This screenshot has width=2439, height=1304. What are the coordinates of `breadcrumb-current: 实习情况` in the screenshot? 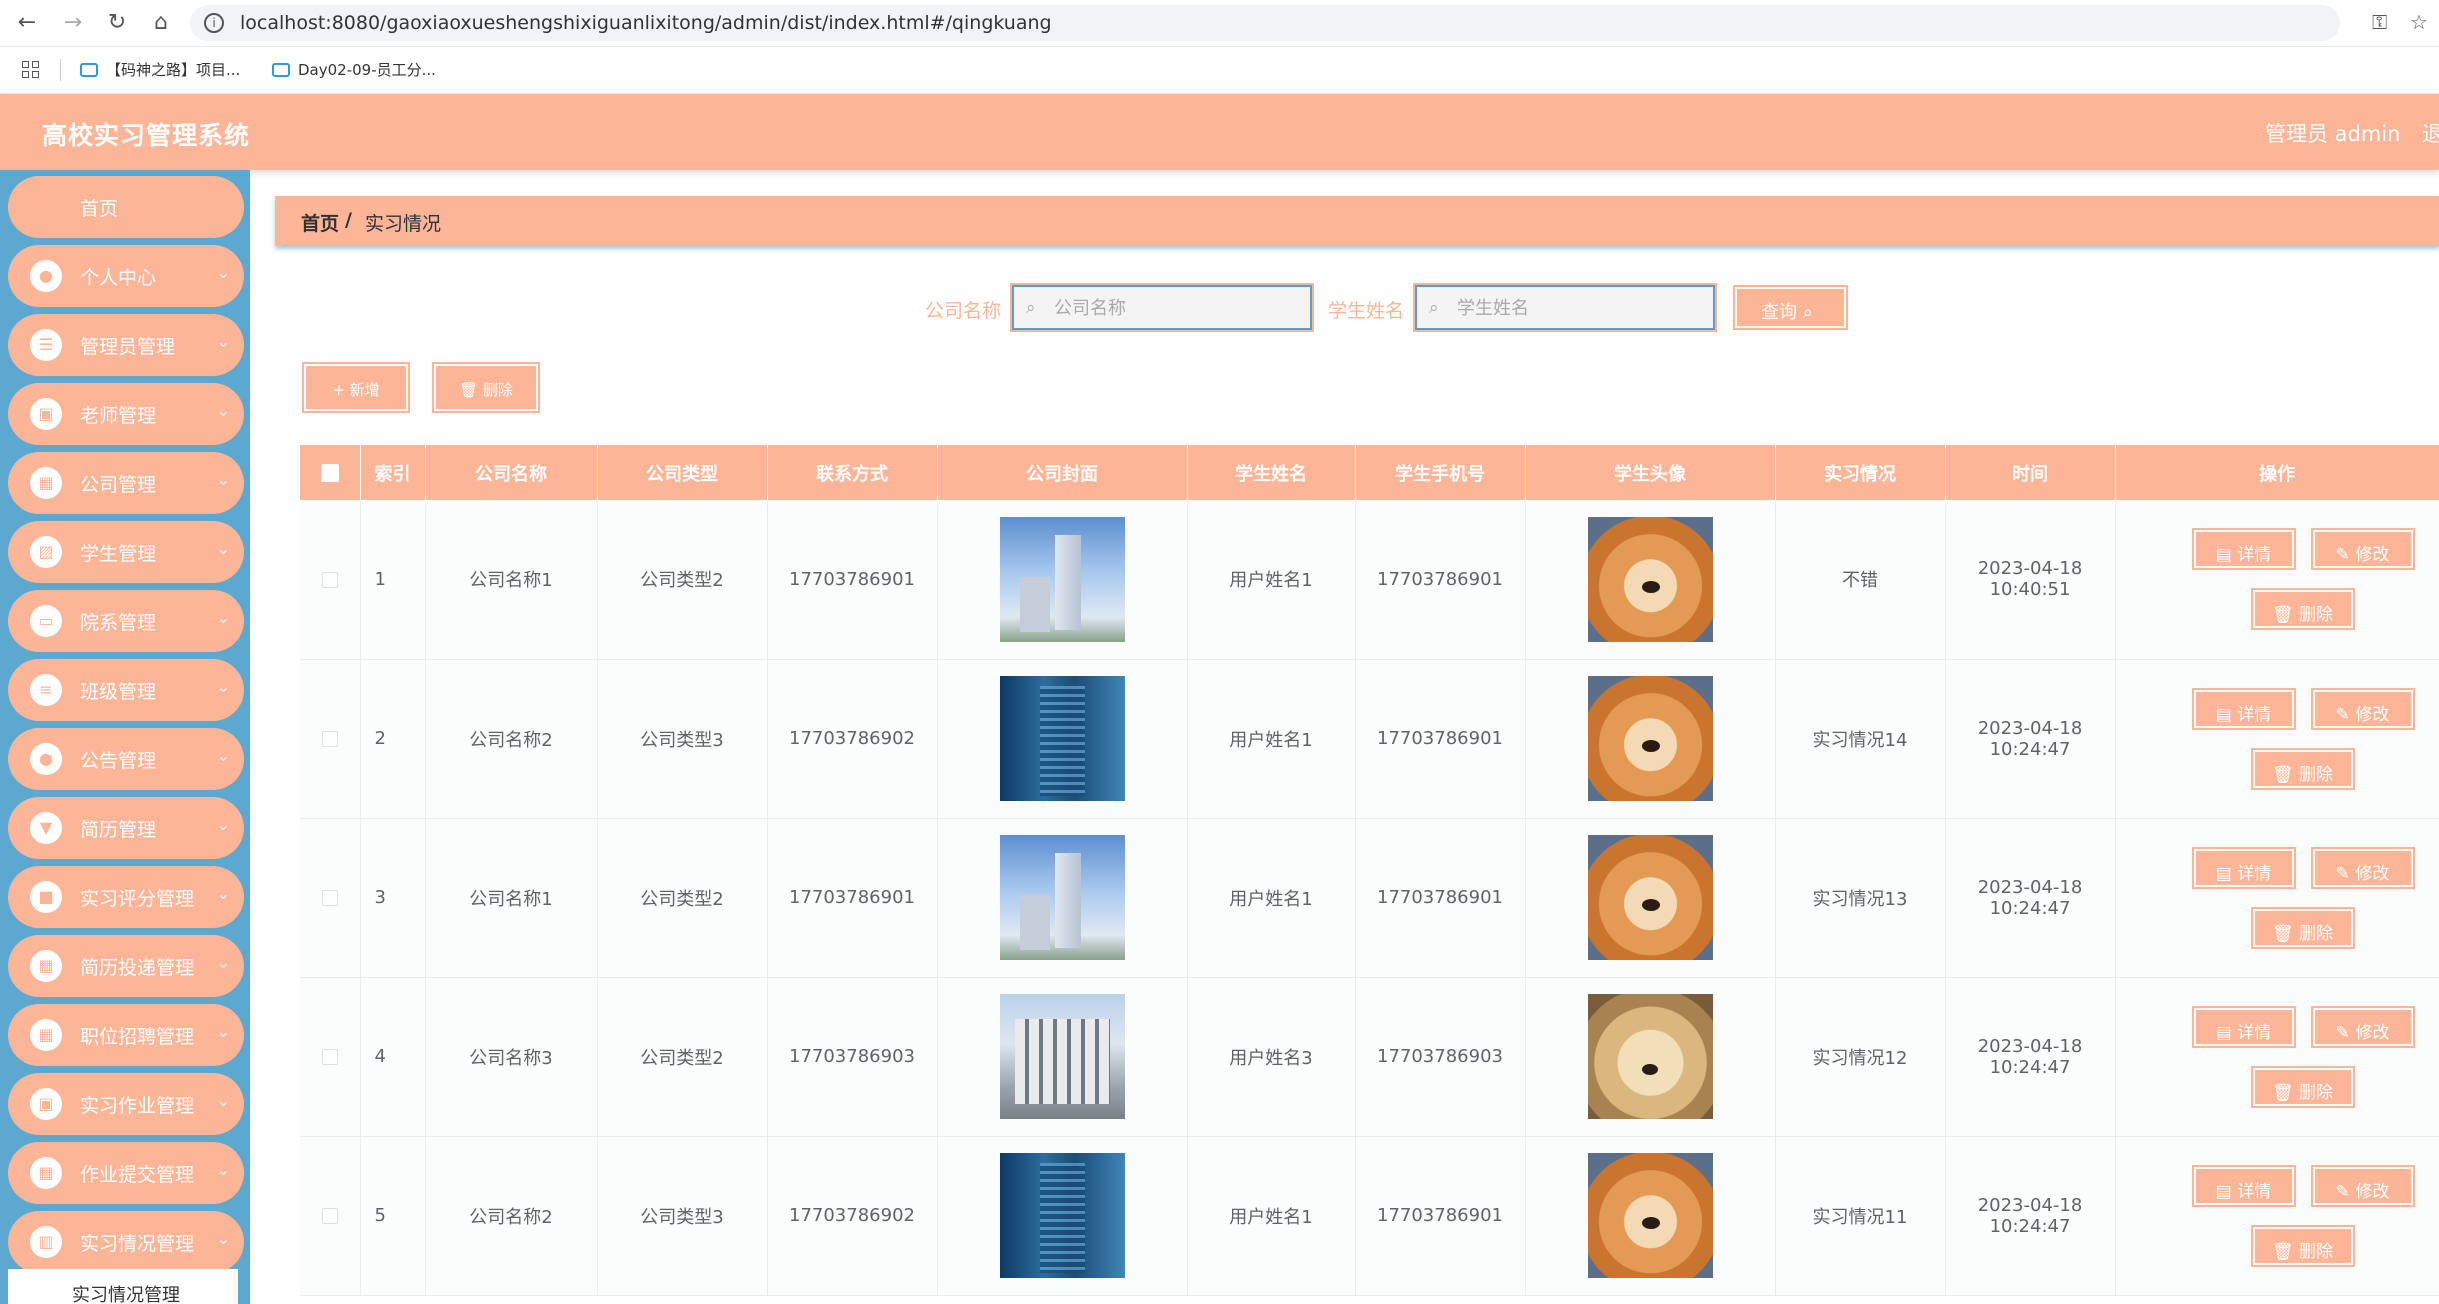 It's located at (403, 224).